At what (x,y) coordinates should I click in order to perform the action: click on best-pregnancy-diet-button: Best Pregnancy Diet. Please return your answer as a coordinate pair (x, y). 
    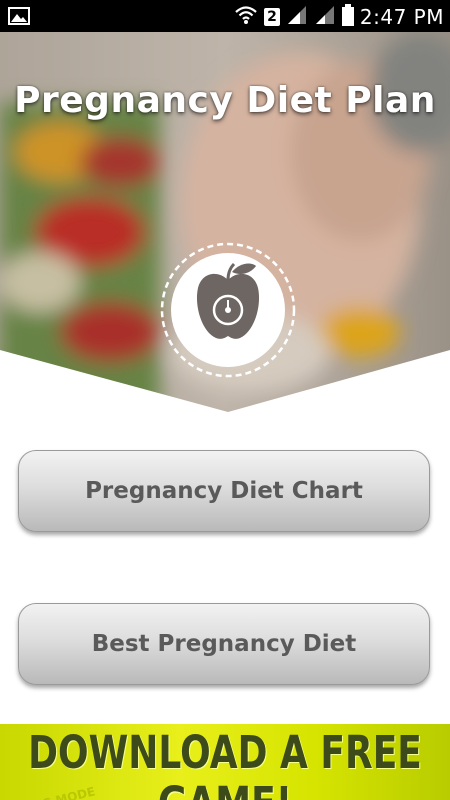
    Looking at the image, I should click on (224, 644).